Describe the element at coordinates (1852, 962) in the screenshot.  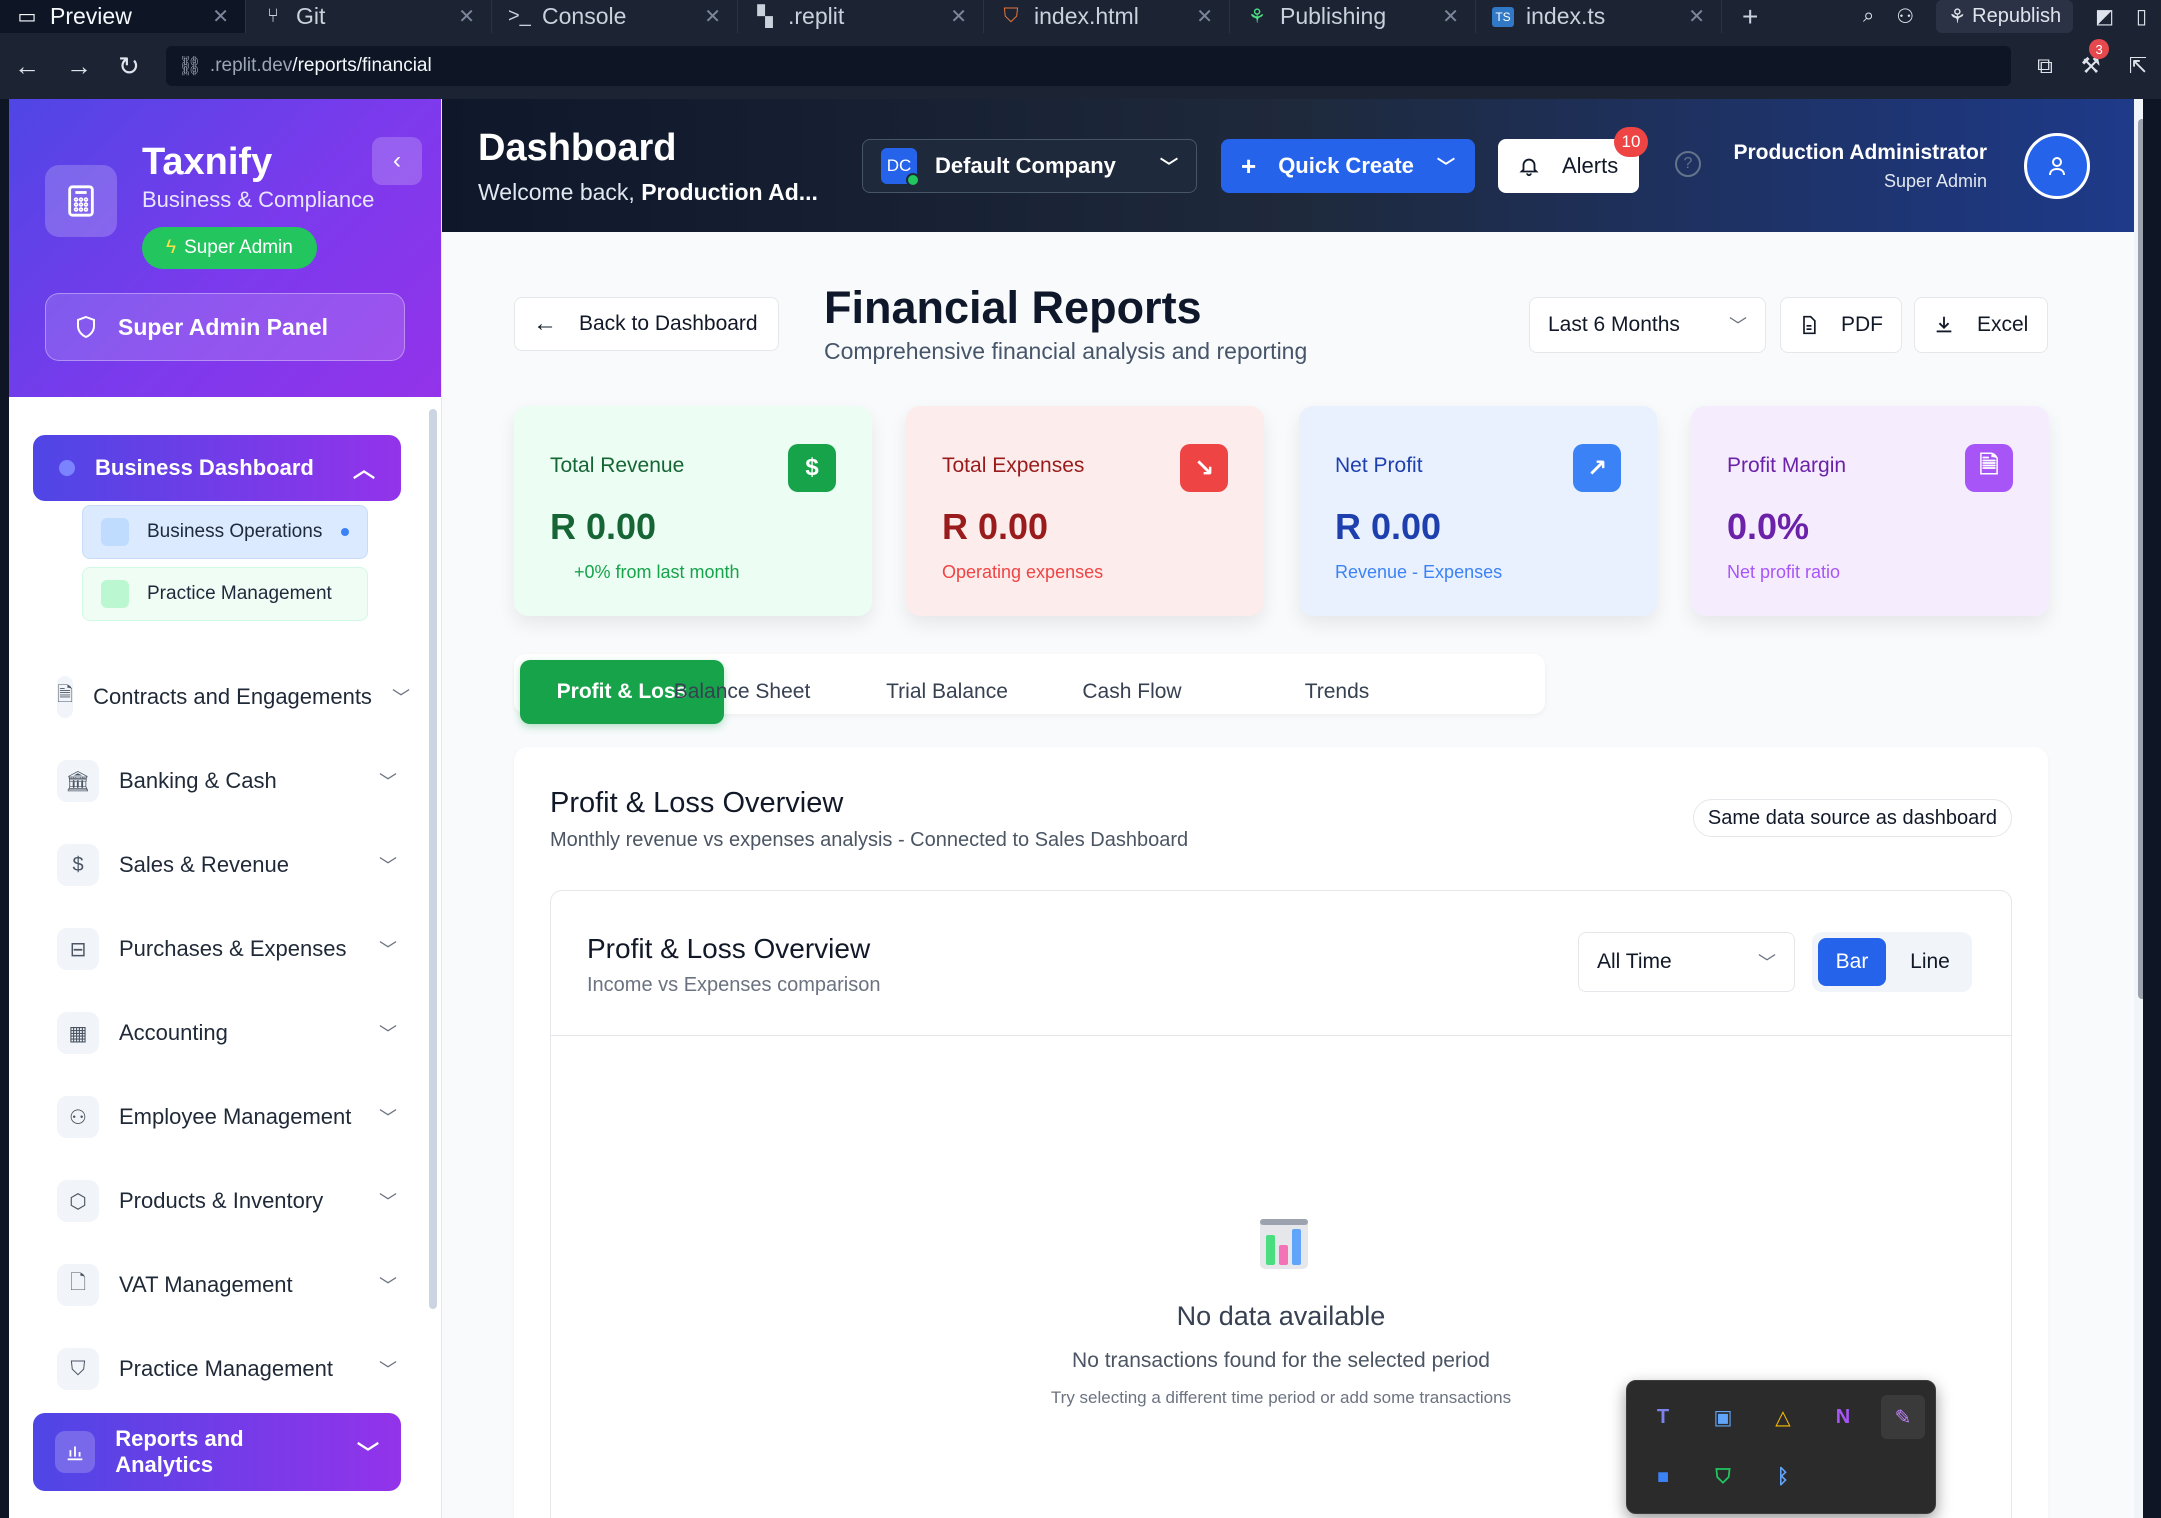
I see `bar-toggle-button: Bar` at that location.